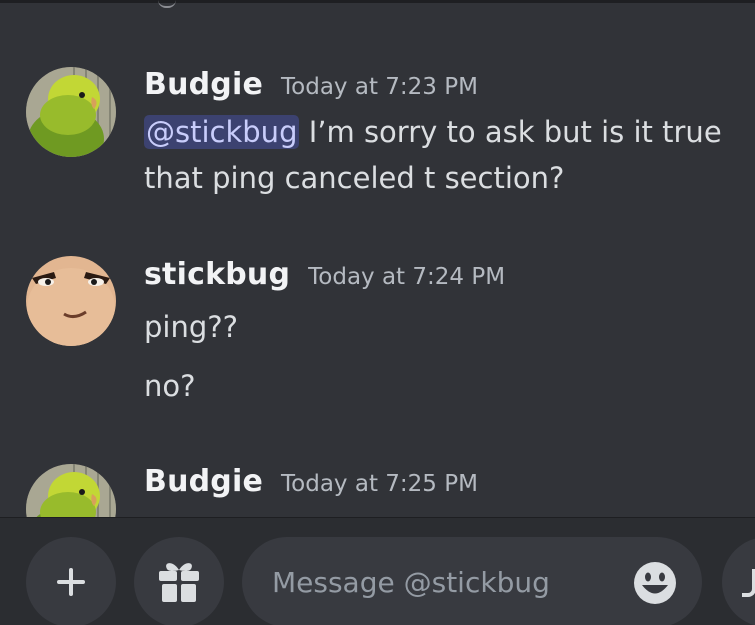 Image resolution: width=755 pixels, height=625 pixels. I want to click on stickbug-avatar, so click(71, 301).